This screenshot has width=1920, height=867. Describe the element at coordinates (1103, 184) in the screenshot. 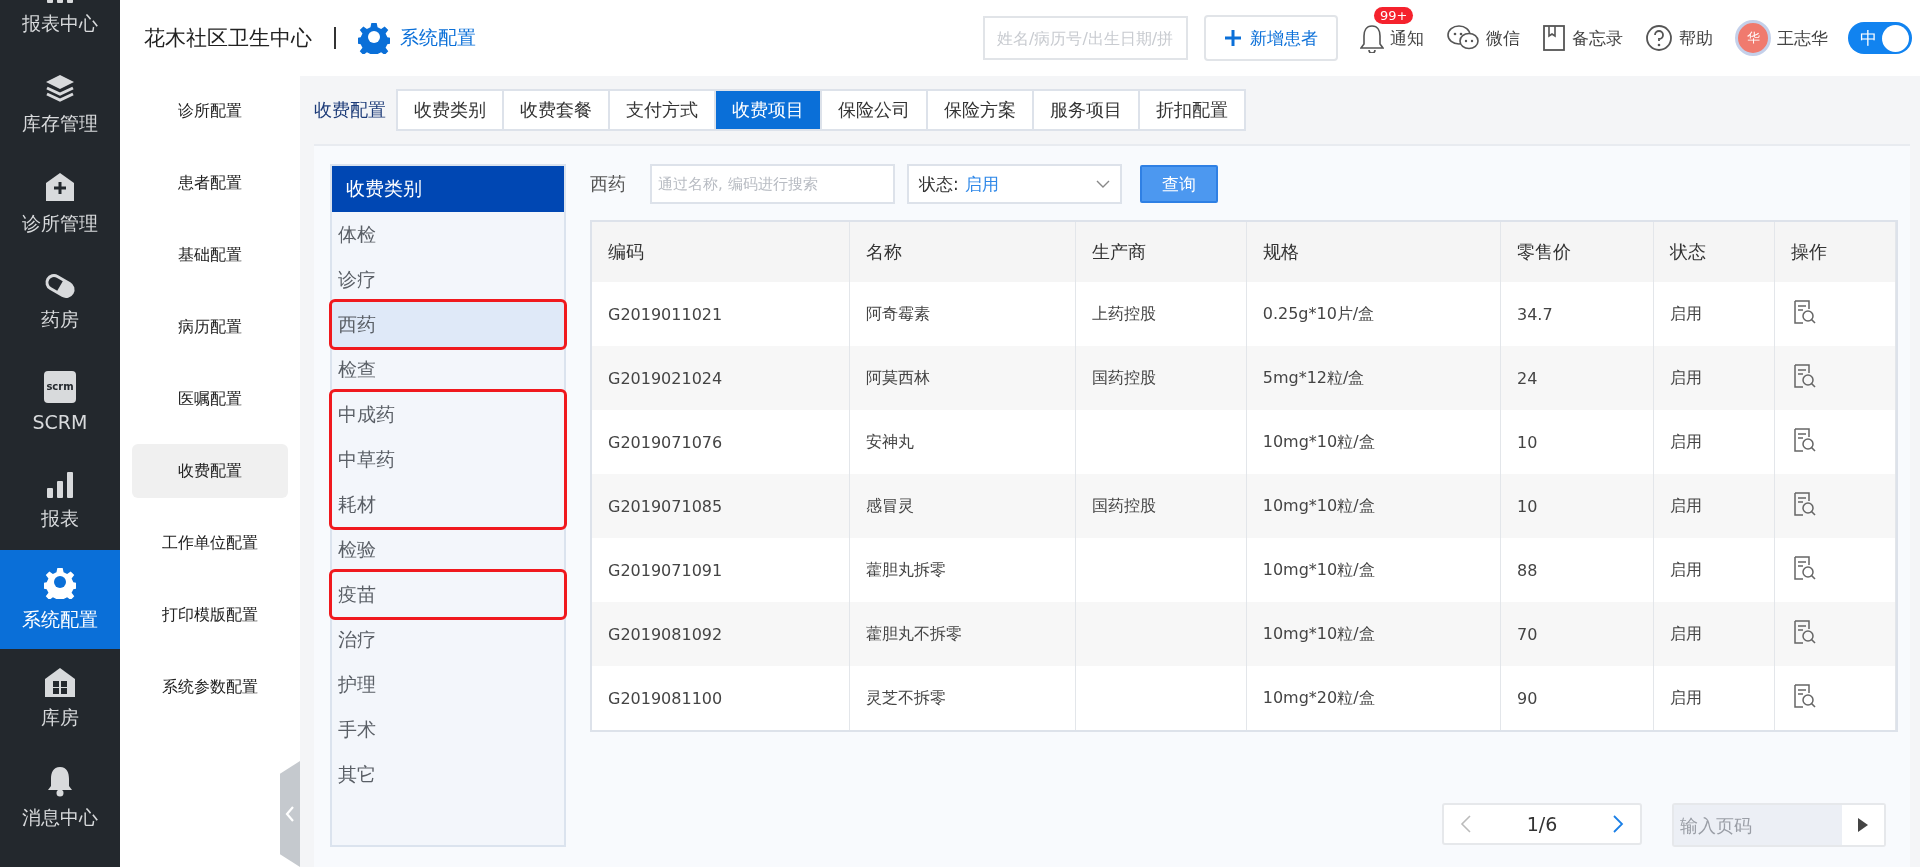

I see `chevron-down-icon` at that location.